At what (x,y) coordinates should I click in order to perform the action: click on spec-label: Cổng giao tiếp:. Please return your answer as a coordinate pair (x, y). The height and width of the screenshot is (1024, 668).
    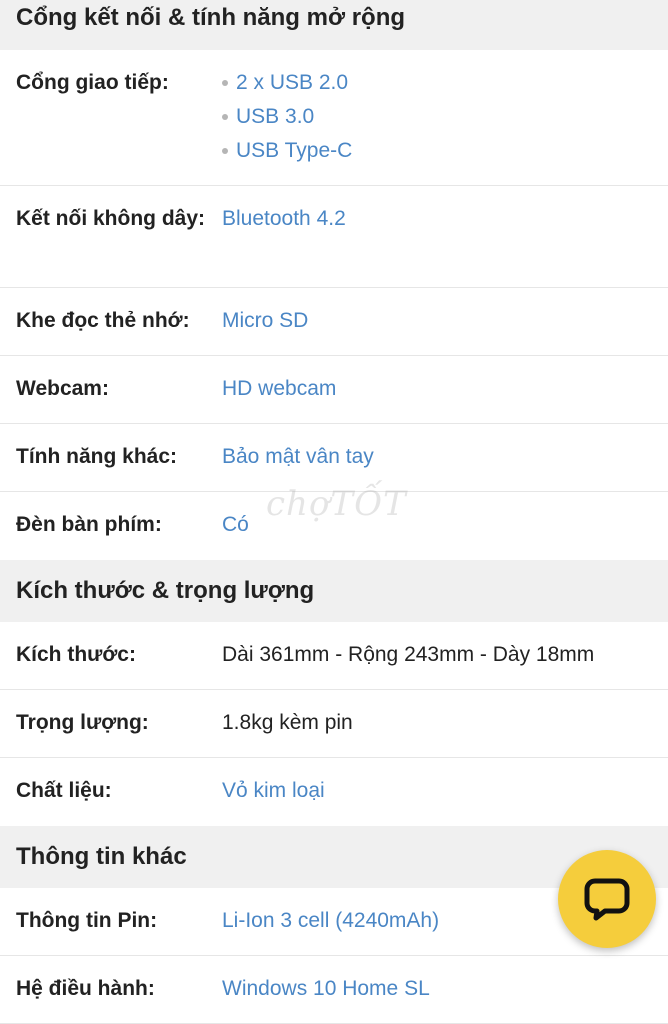
    Looking at the image, I should click on (92, 82).